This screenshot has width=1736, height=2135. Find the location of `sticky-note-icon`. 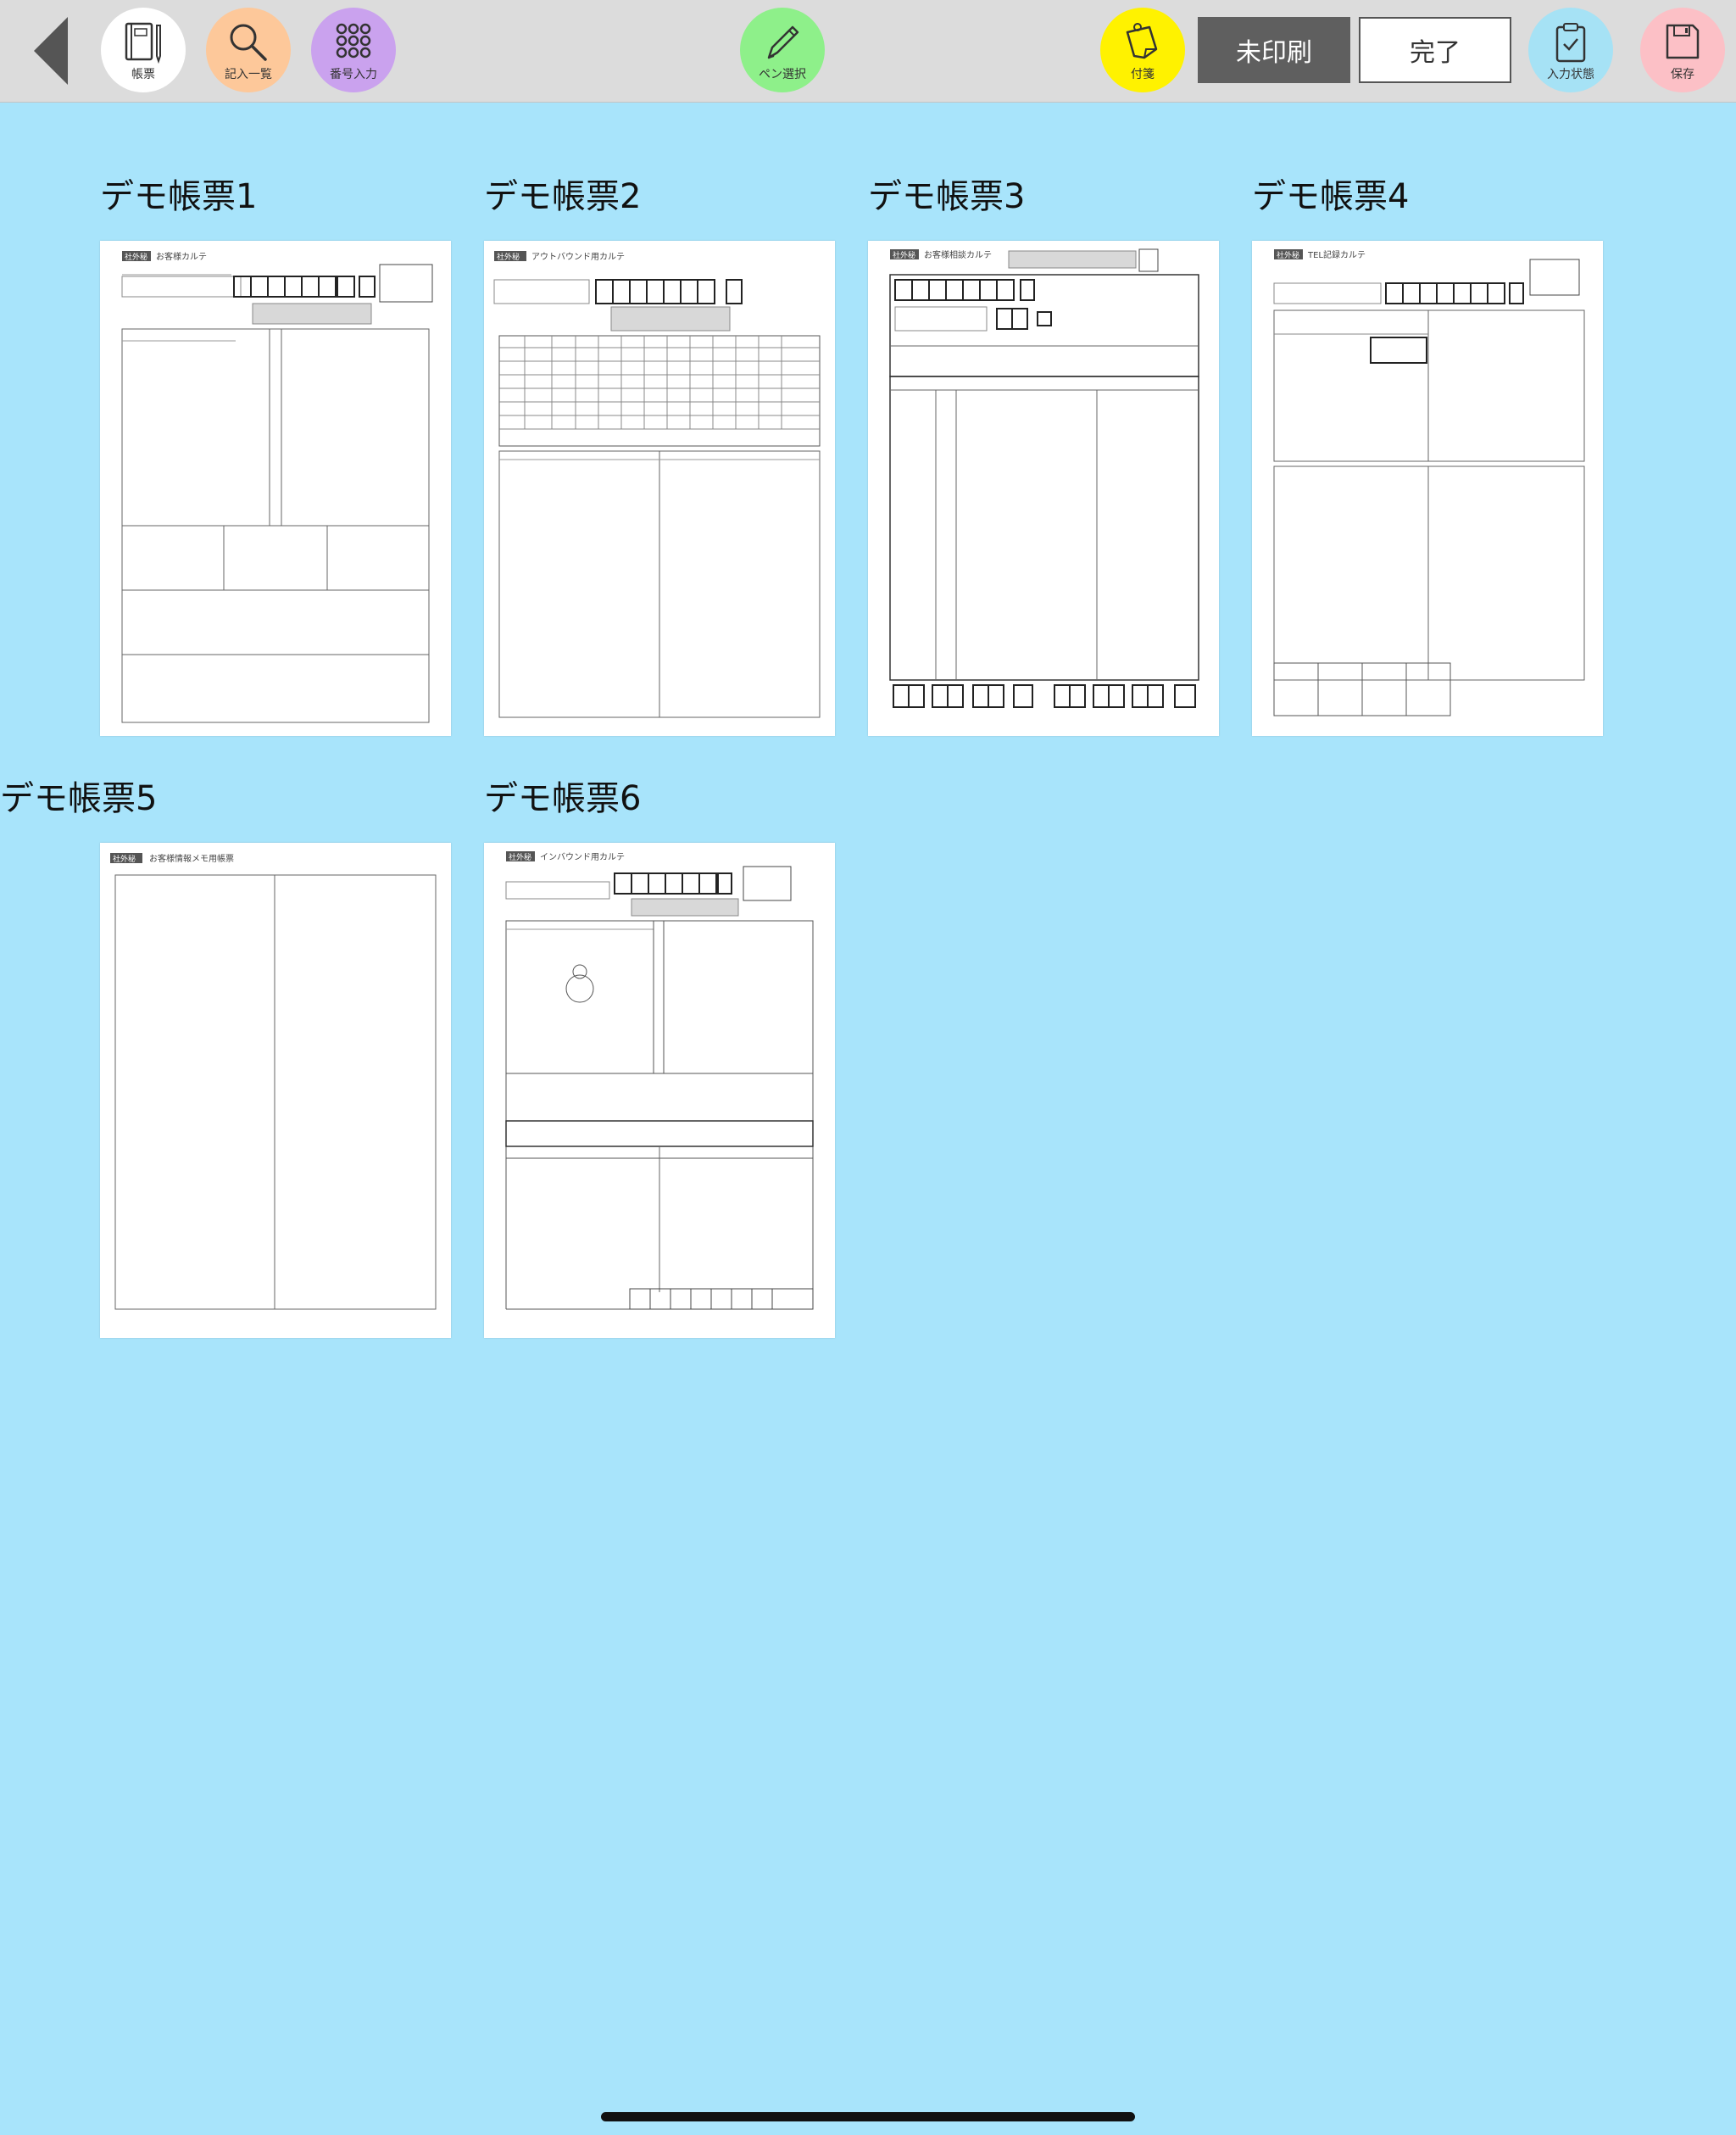

sticky-note-icon is located at coordinates (1142, 41).